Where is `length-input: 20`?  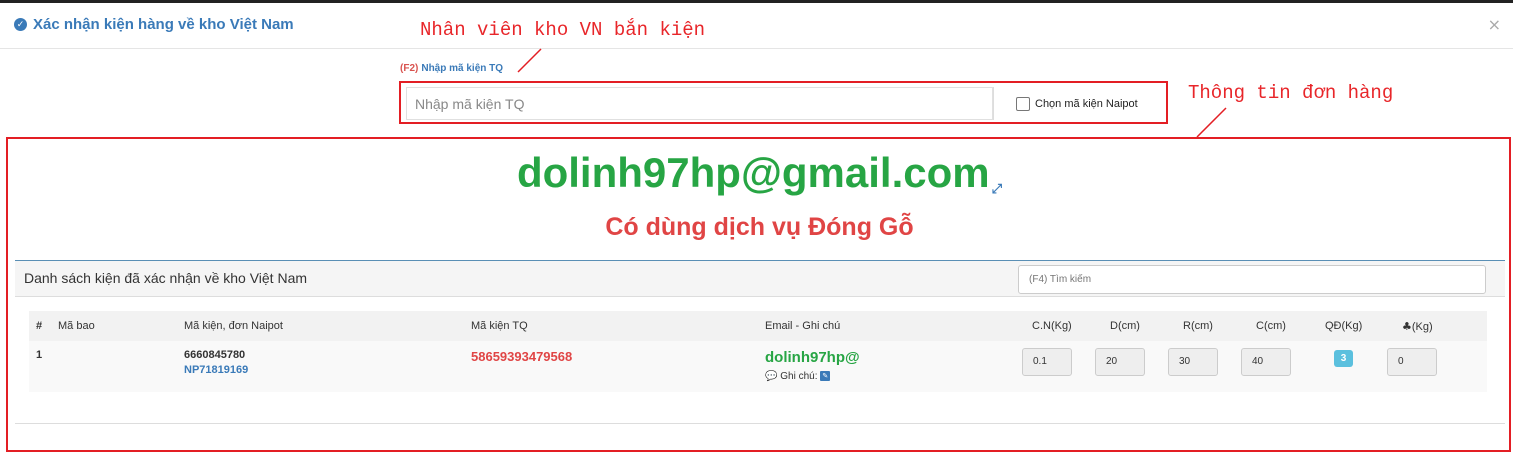
length-input: 20 is located at coordinates (1120, 362).